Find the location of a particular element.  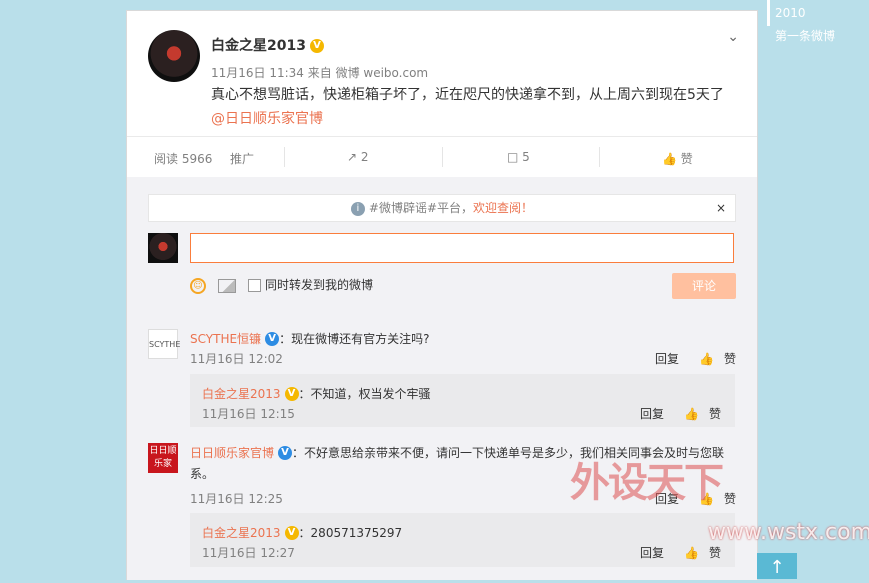

comment-time: 11月16日 12:25 is located at coordinates (236, 499).